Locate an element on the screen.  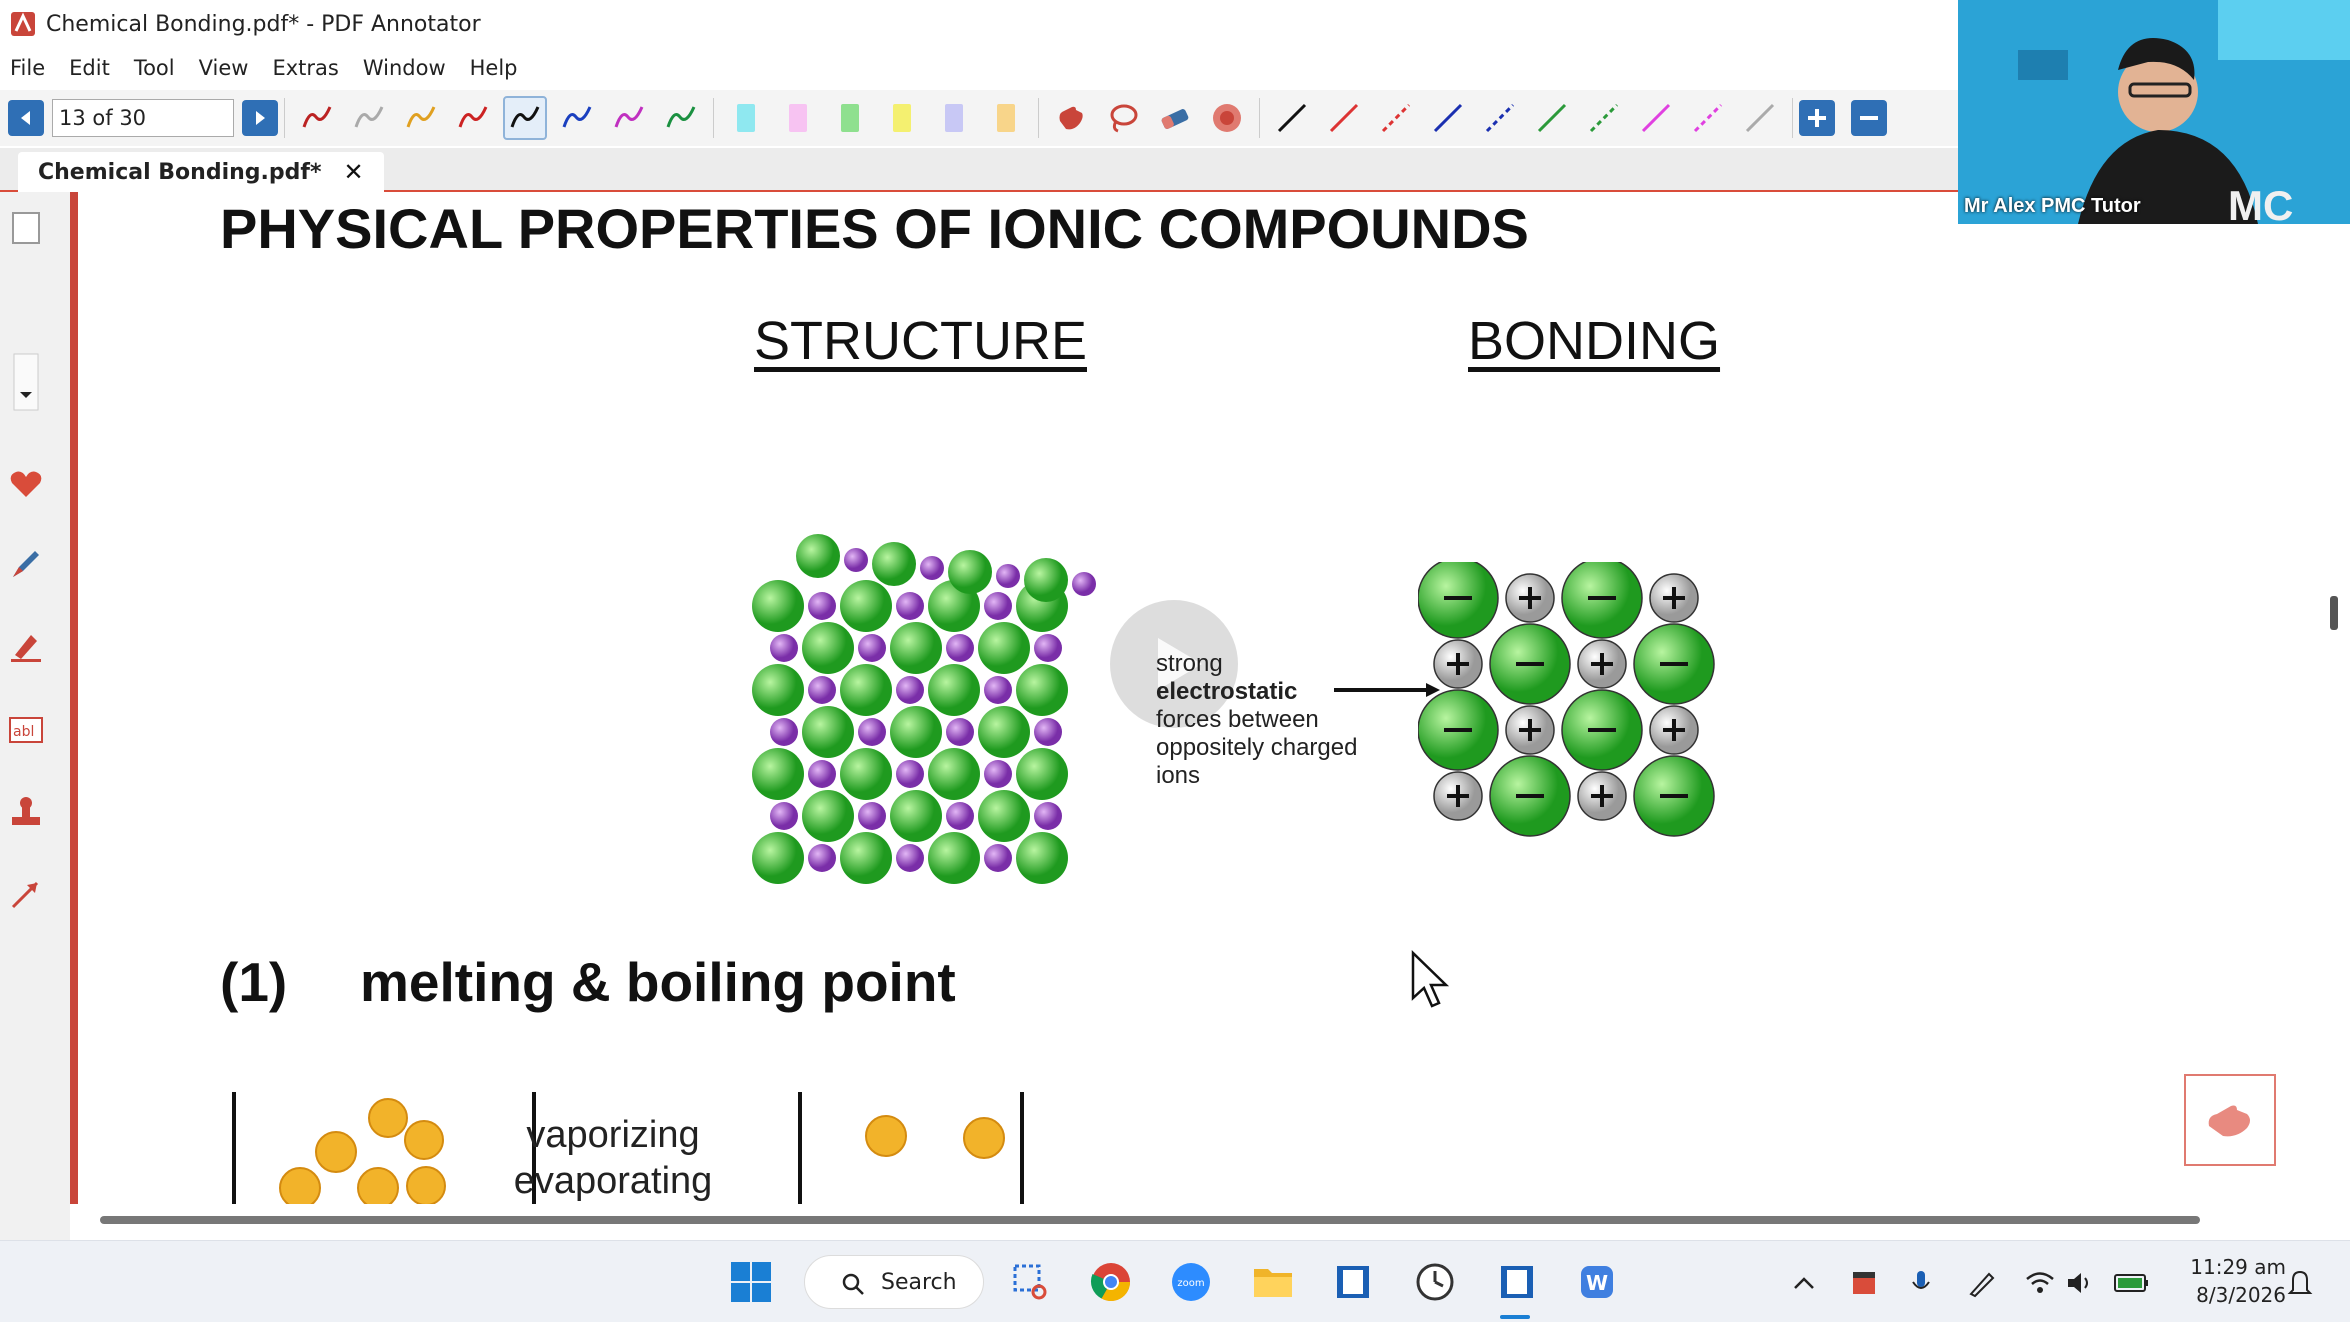
floating-hand-button is located at coordinates (2230, 1120).